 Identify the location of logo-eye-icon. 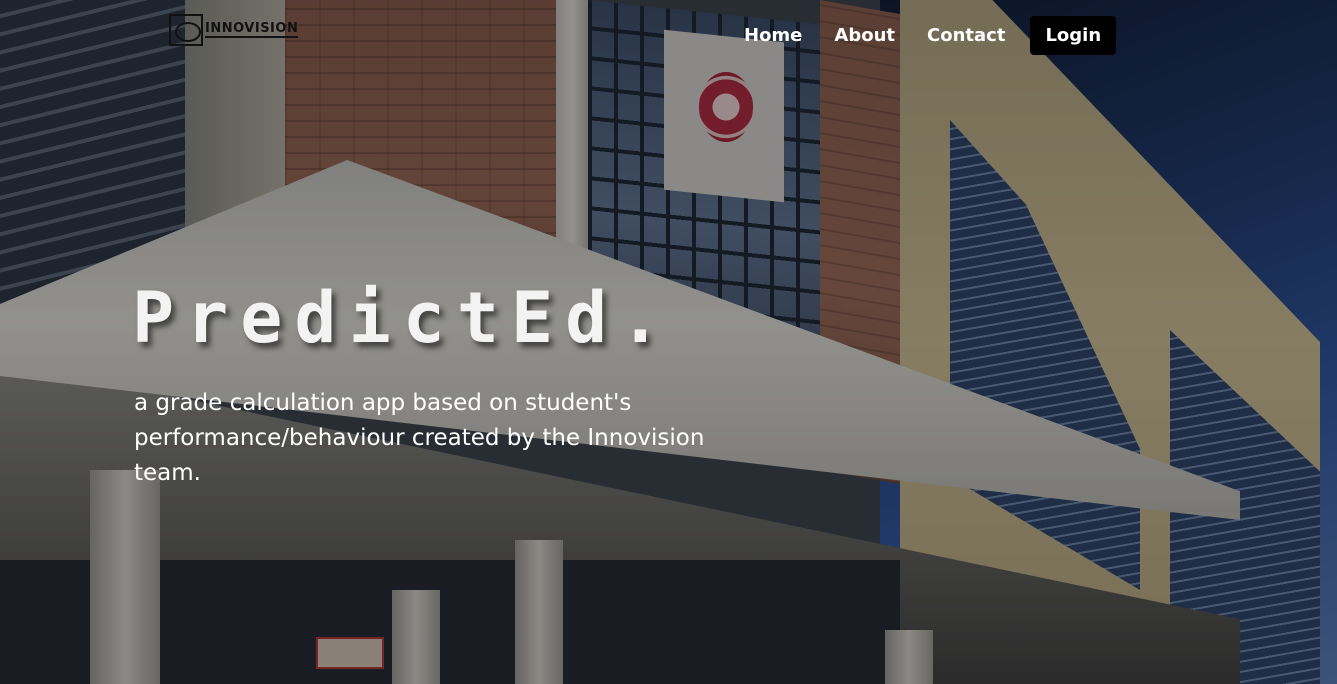
(186, 30).